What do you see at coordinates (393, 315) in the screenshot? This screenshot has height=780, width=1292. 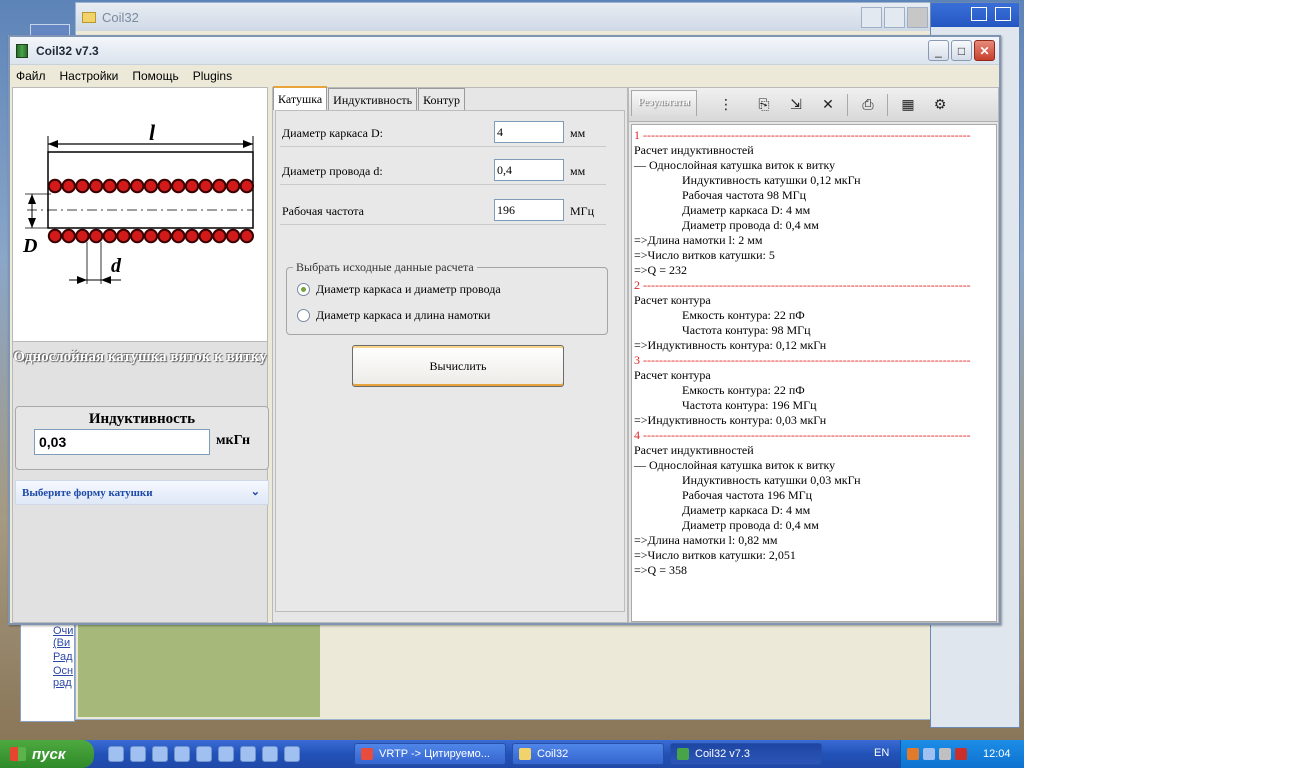 I see `option-former-and-length: Диаметр каркаса и длина намотки` at bounding box center [393, 315].